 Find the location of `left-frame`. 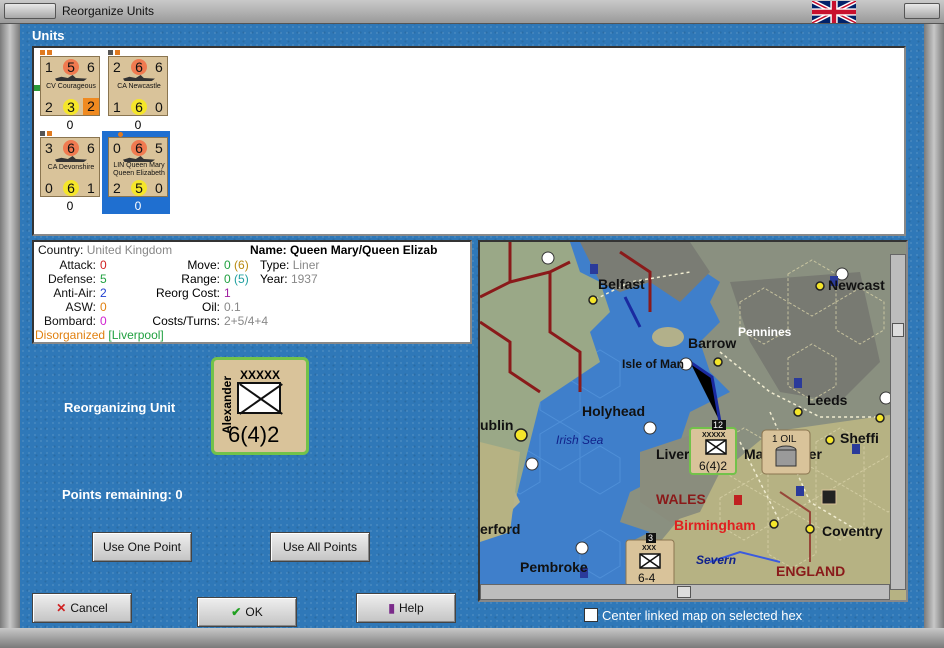

left-frame is located at coordinates (10, 326).